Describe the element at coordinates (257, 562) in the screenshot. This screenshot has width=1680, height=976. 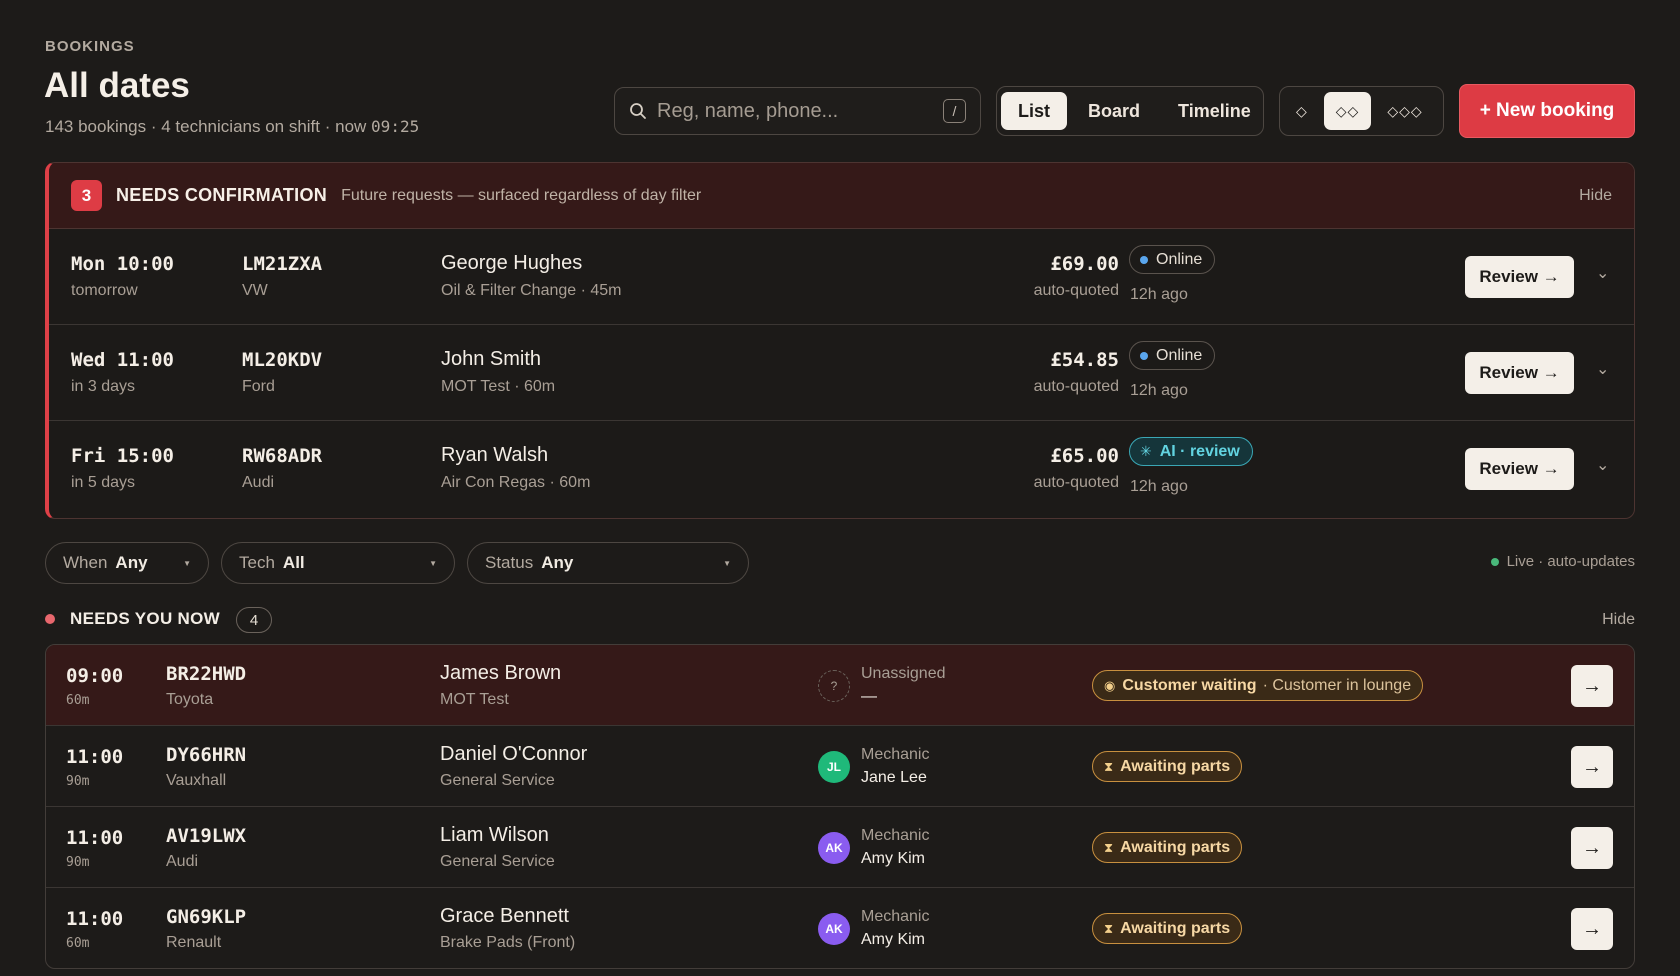
I see `filter-label: Tech` at that location.